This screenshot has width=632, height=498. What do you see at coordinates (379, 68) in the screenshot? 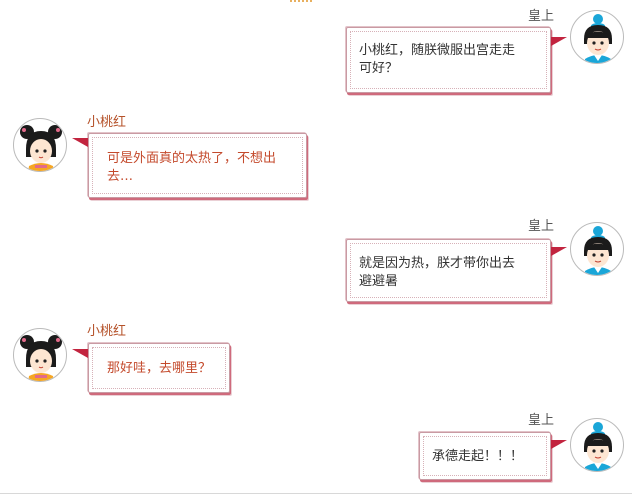
I see `message-text-line-2: 可好？` at bounding box center [379, 68].